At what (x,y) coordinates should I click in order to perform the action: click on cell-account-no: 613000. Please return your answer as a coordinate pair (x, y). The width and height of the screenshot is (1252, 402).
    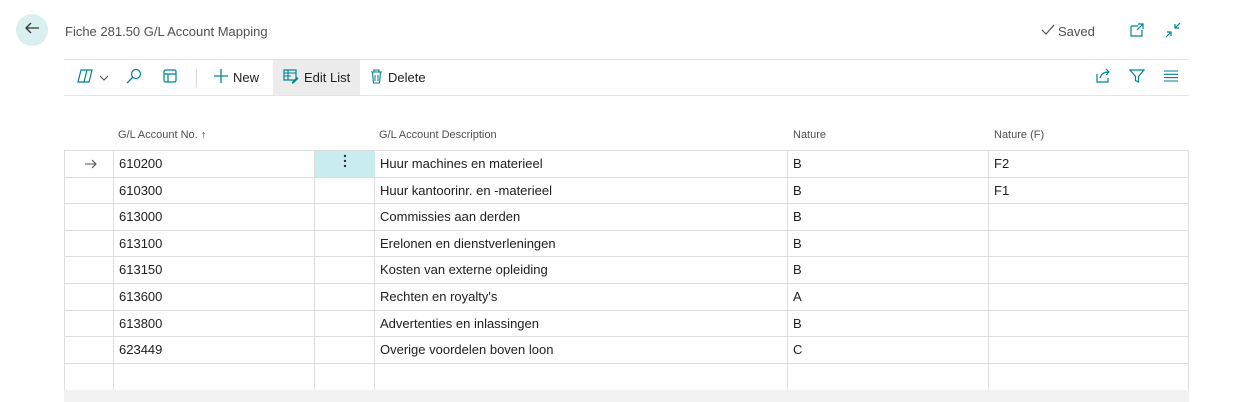
    Looking at the image, I should click on (214, 217).